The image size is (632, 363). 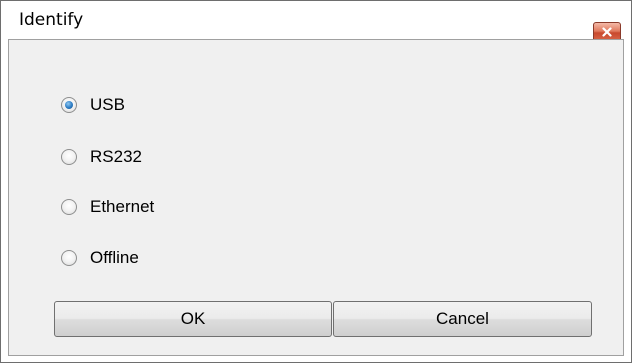 I want to click on radio-option-usb: USB, so click(x=93, y=105).